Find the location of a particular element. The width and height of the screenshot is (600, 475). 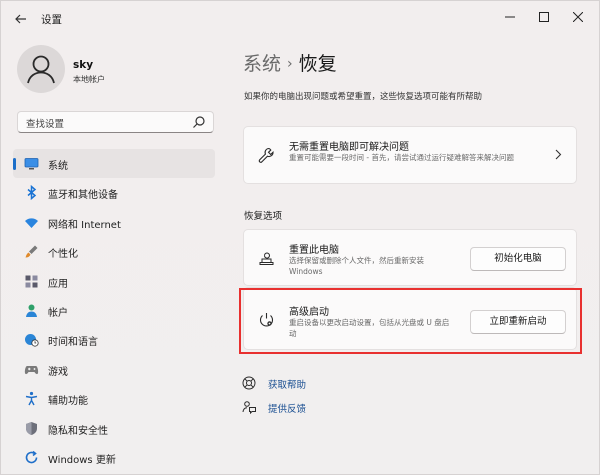

back-button is located at coordinates (21, 19).